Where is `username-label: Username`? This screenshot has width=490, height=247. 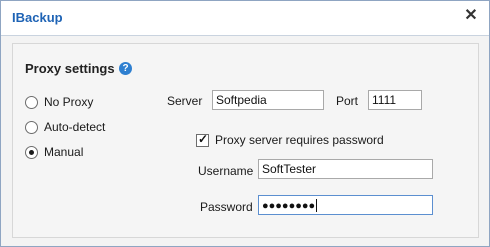 username-label: Username is located at coordinates (226, 171).